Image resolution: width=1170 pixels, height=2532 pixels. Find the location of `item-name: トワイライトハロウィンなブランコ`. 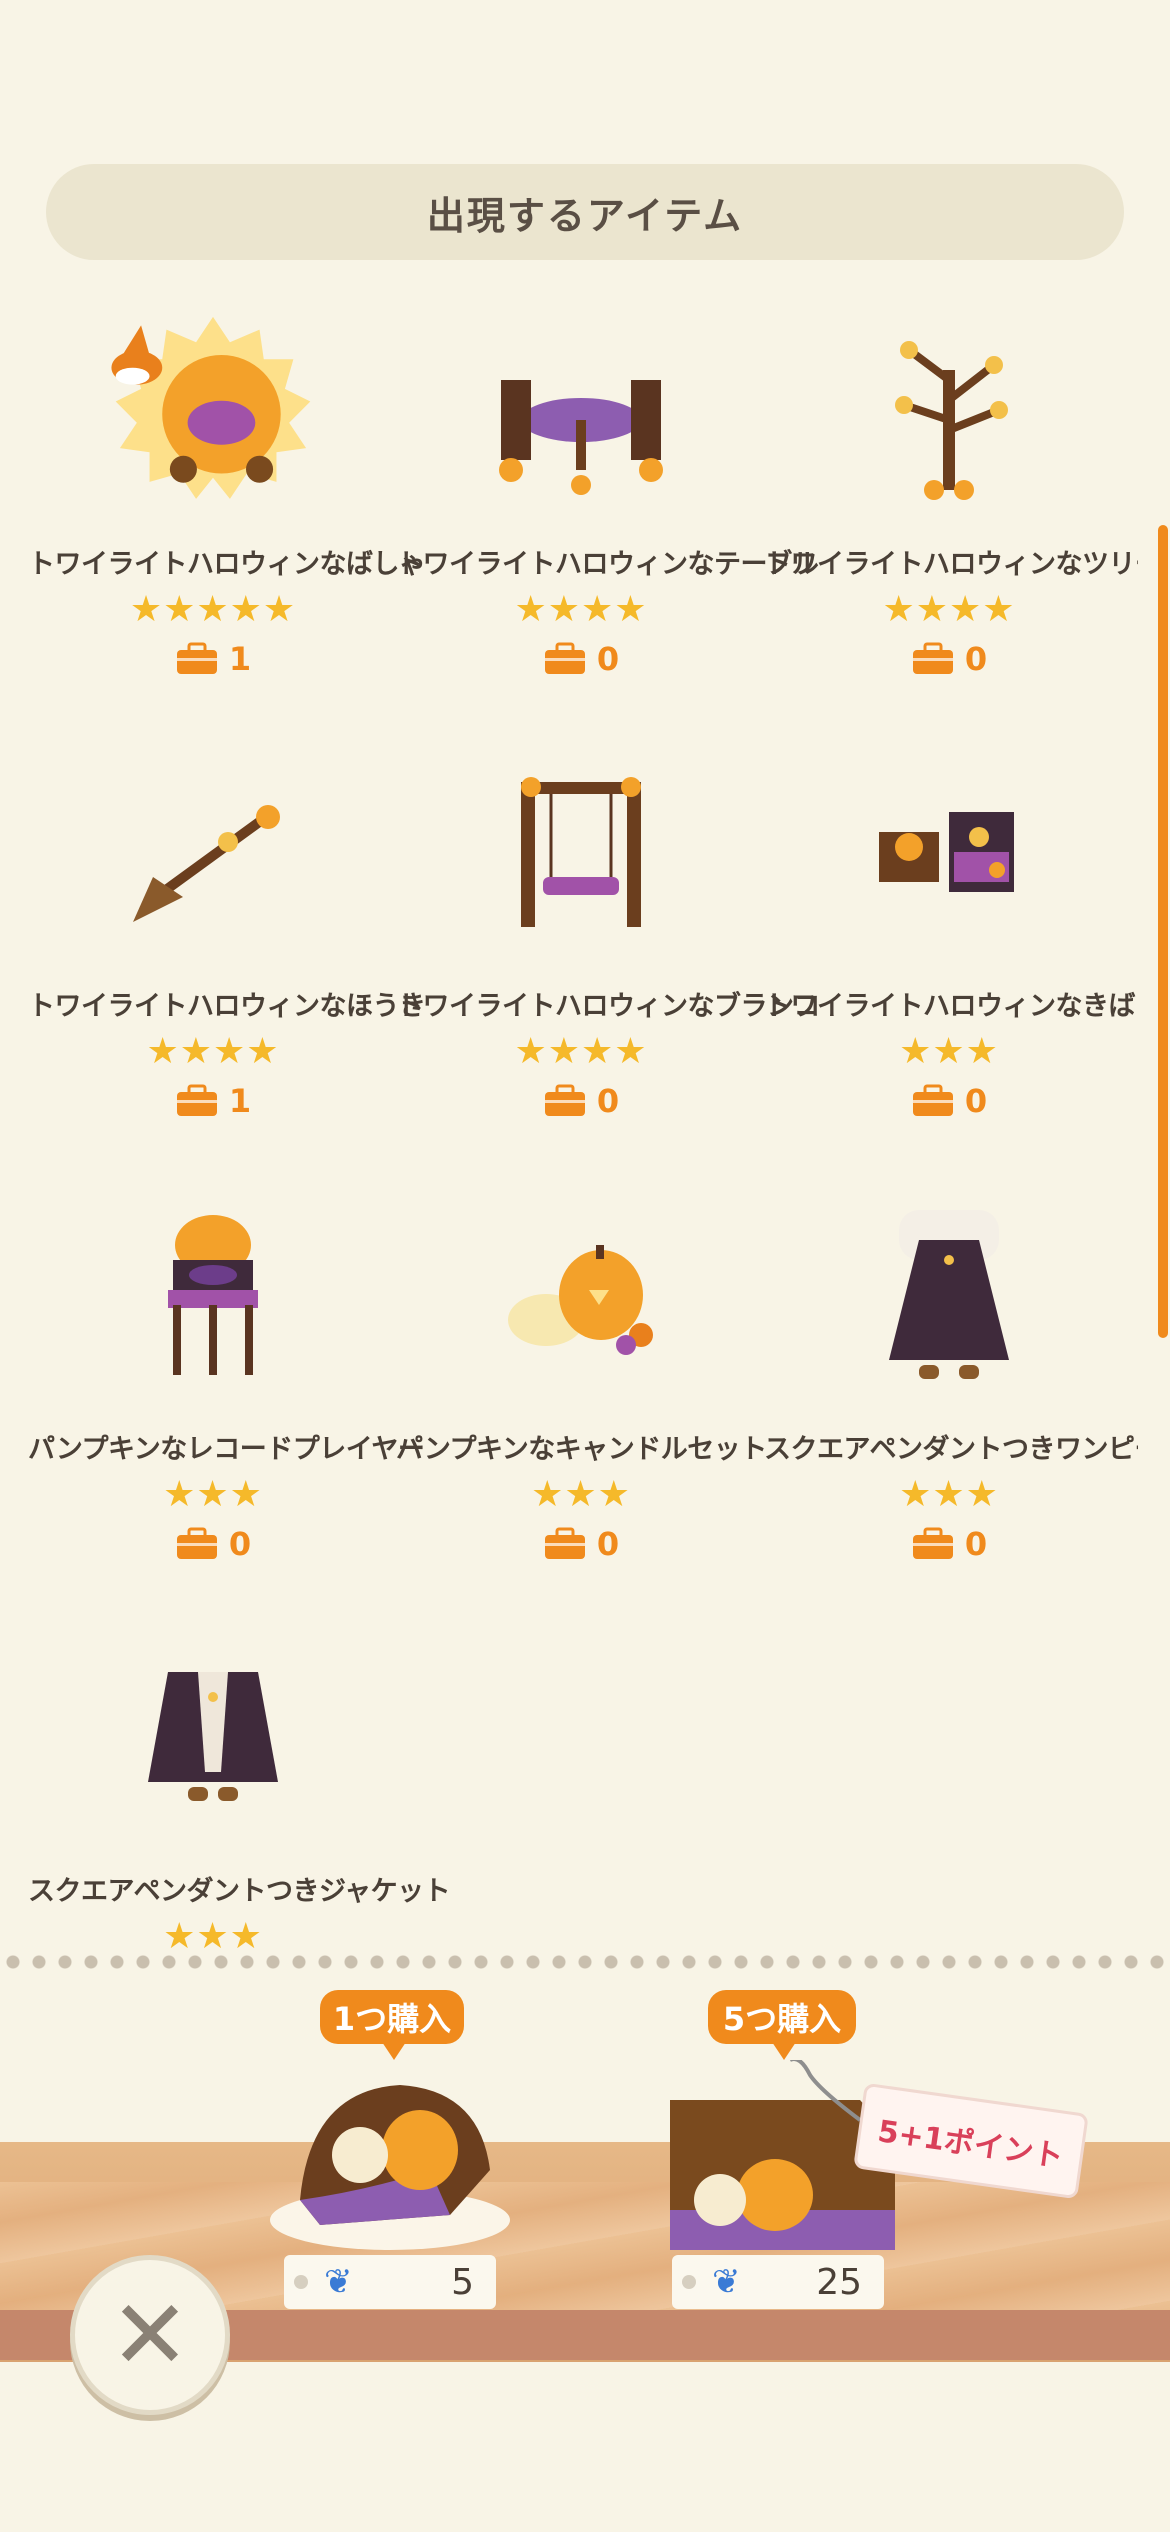

item-name: トワイライトハロウィンなブランコ is located at coordinates (608, 1006).